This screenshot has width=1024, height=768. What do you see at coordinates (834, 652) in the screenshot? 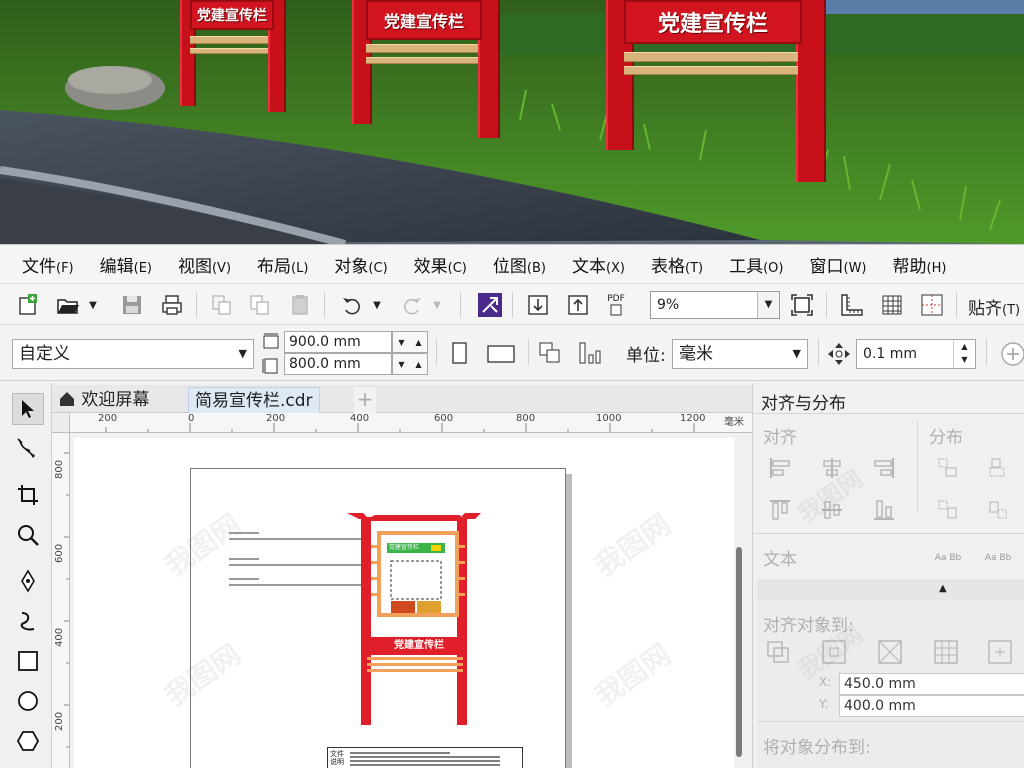
I see `align-to-page-edge-button` at bounding box center [834, 652].